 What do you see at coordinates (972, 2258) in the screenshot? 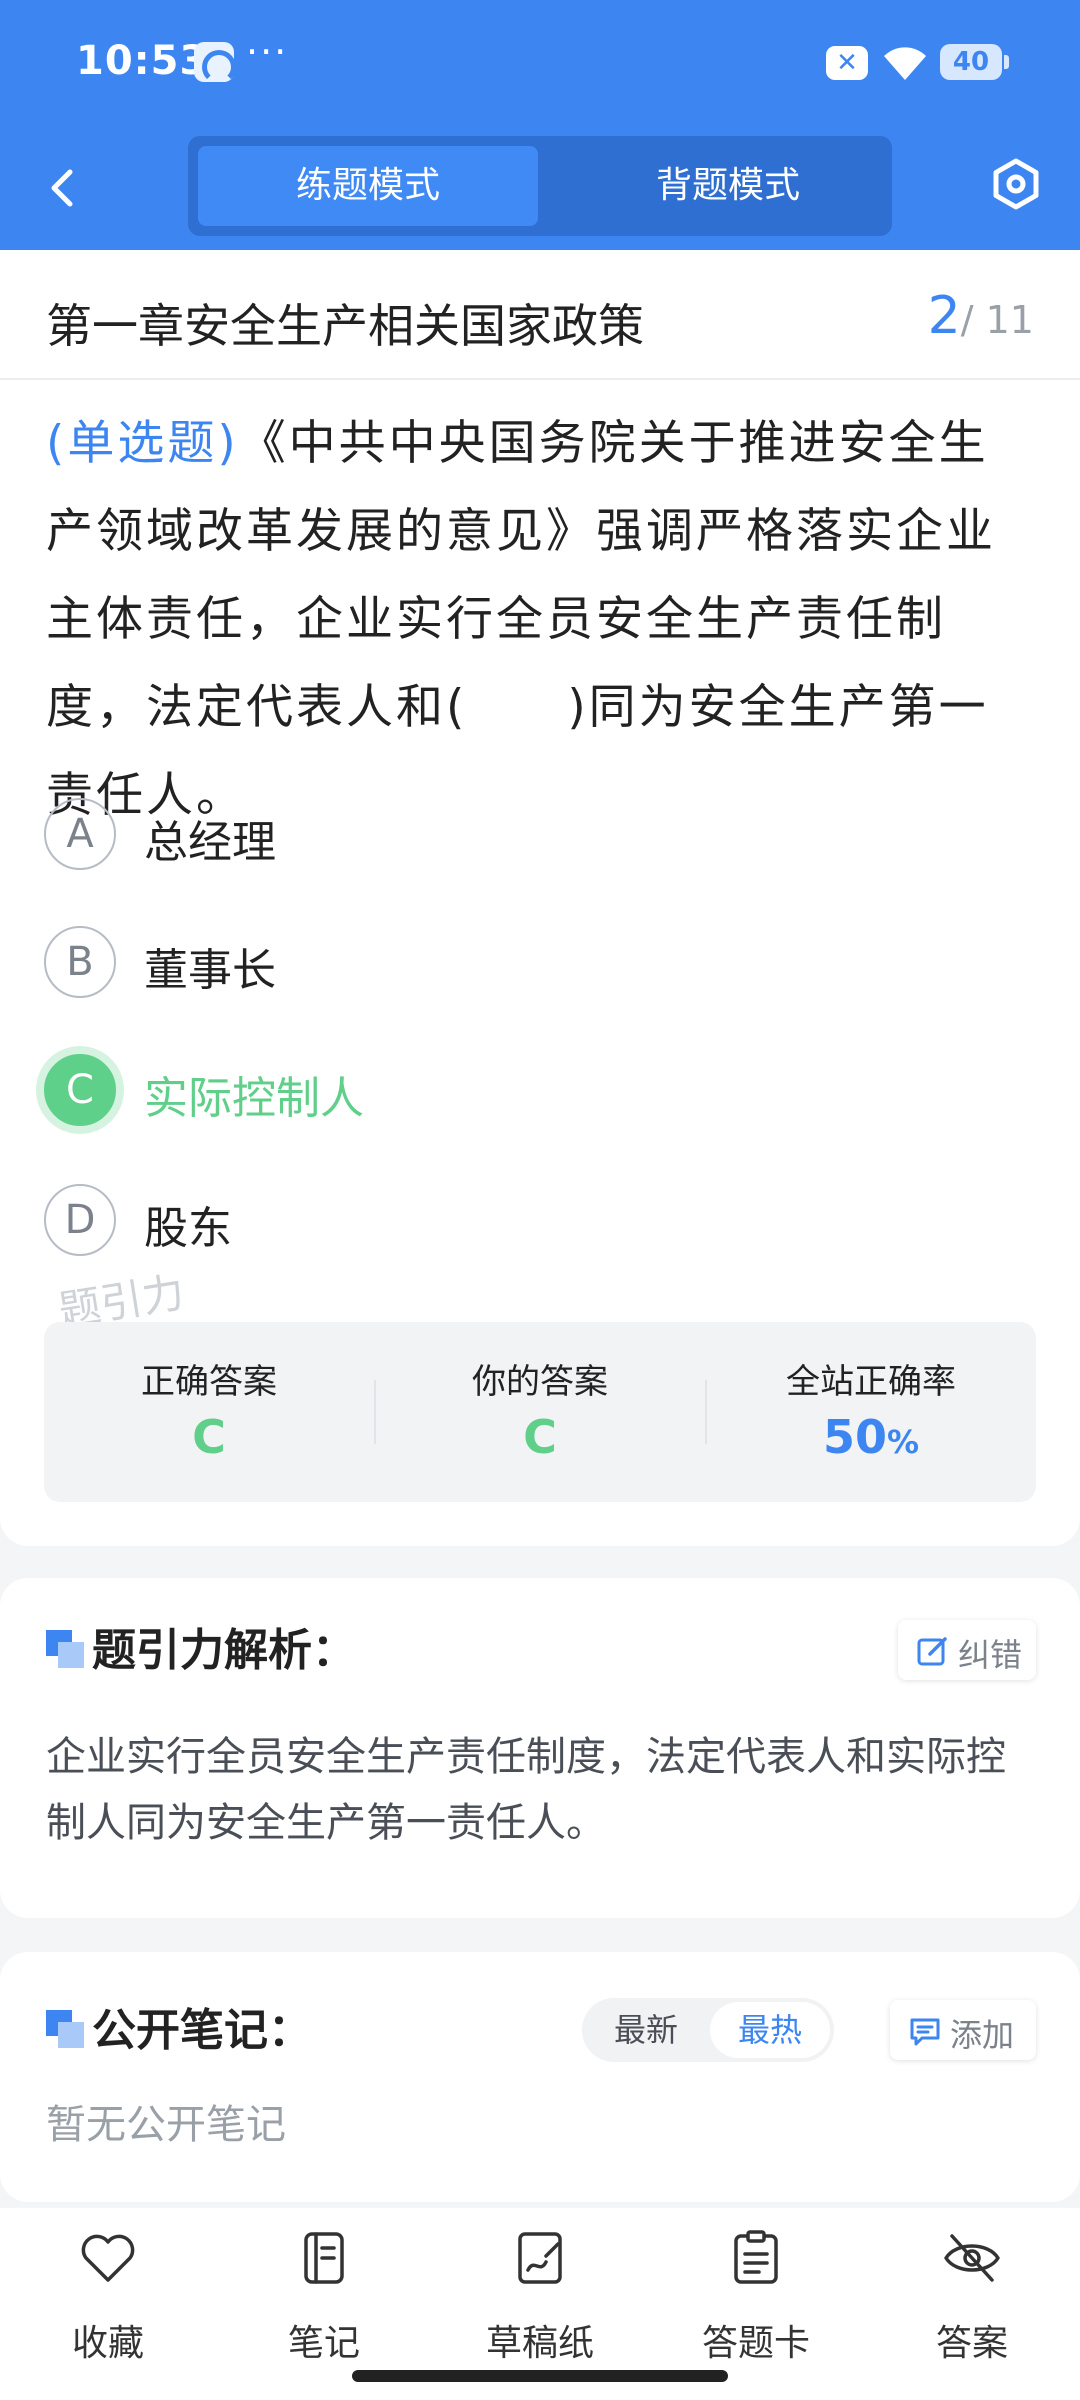
I see `eye-off-icon` at bounding box center [972, 2258].